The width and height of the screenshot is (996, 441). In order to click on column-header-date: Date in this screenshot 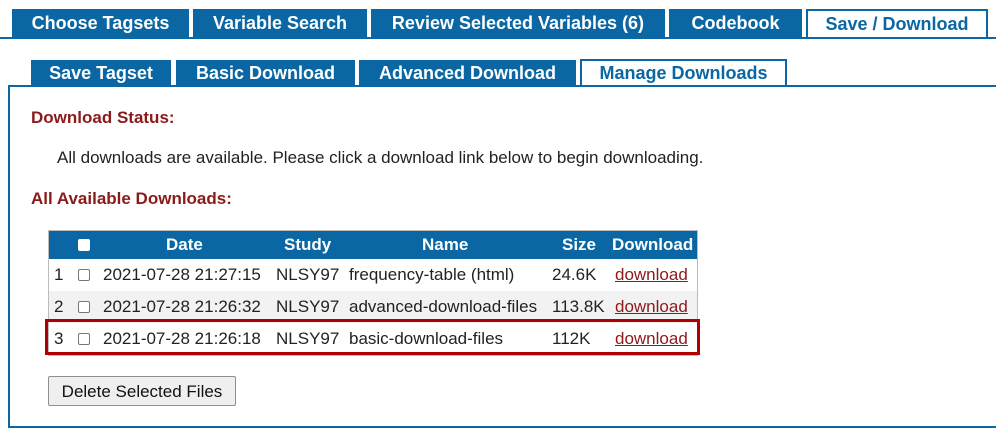, I will do `click(184, 245)`.